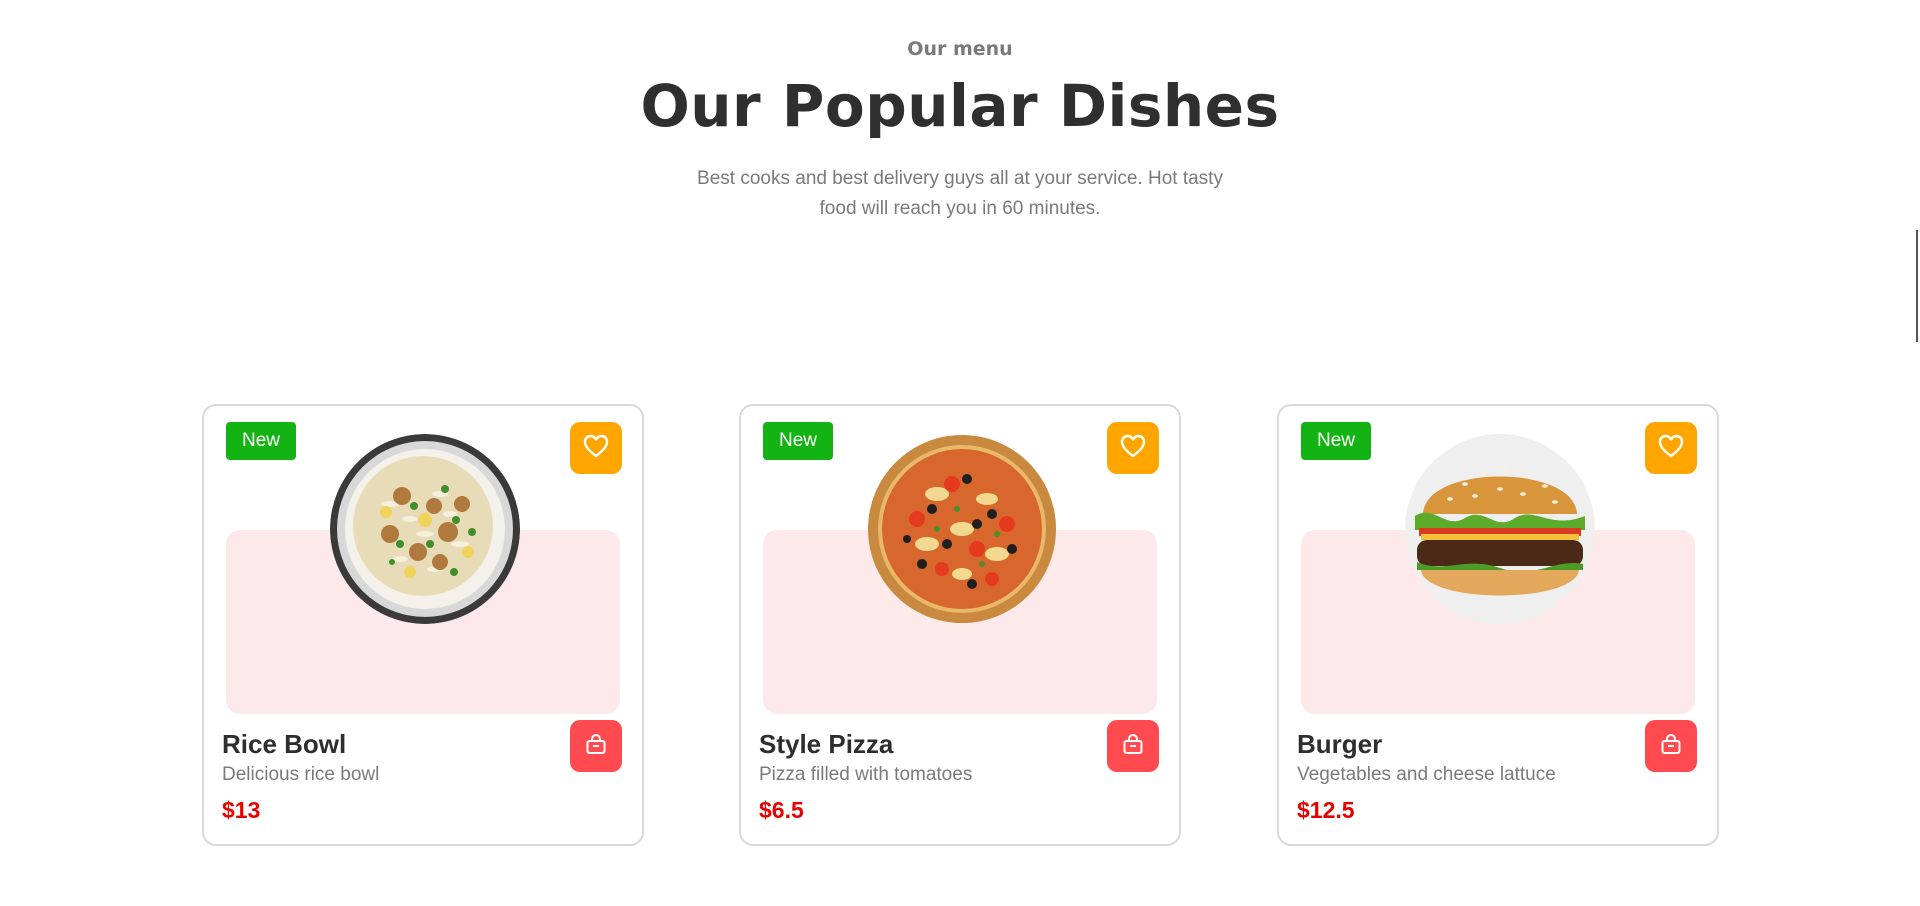 This screenshot has width=1920, height=906. What do you see at coordinates (425, 529) in the screenshot?
I see `rice-bowl-image` at bounding box center [425, 529].